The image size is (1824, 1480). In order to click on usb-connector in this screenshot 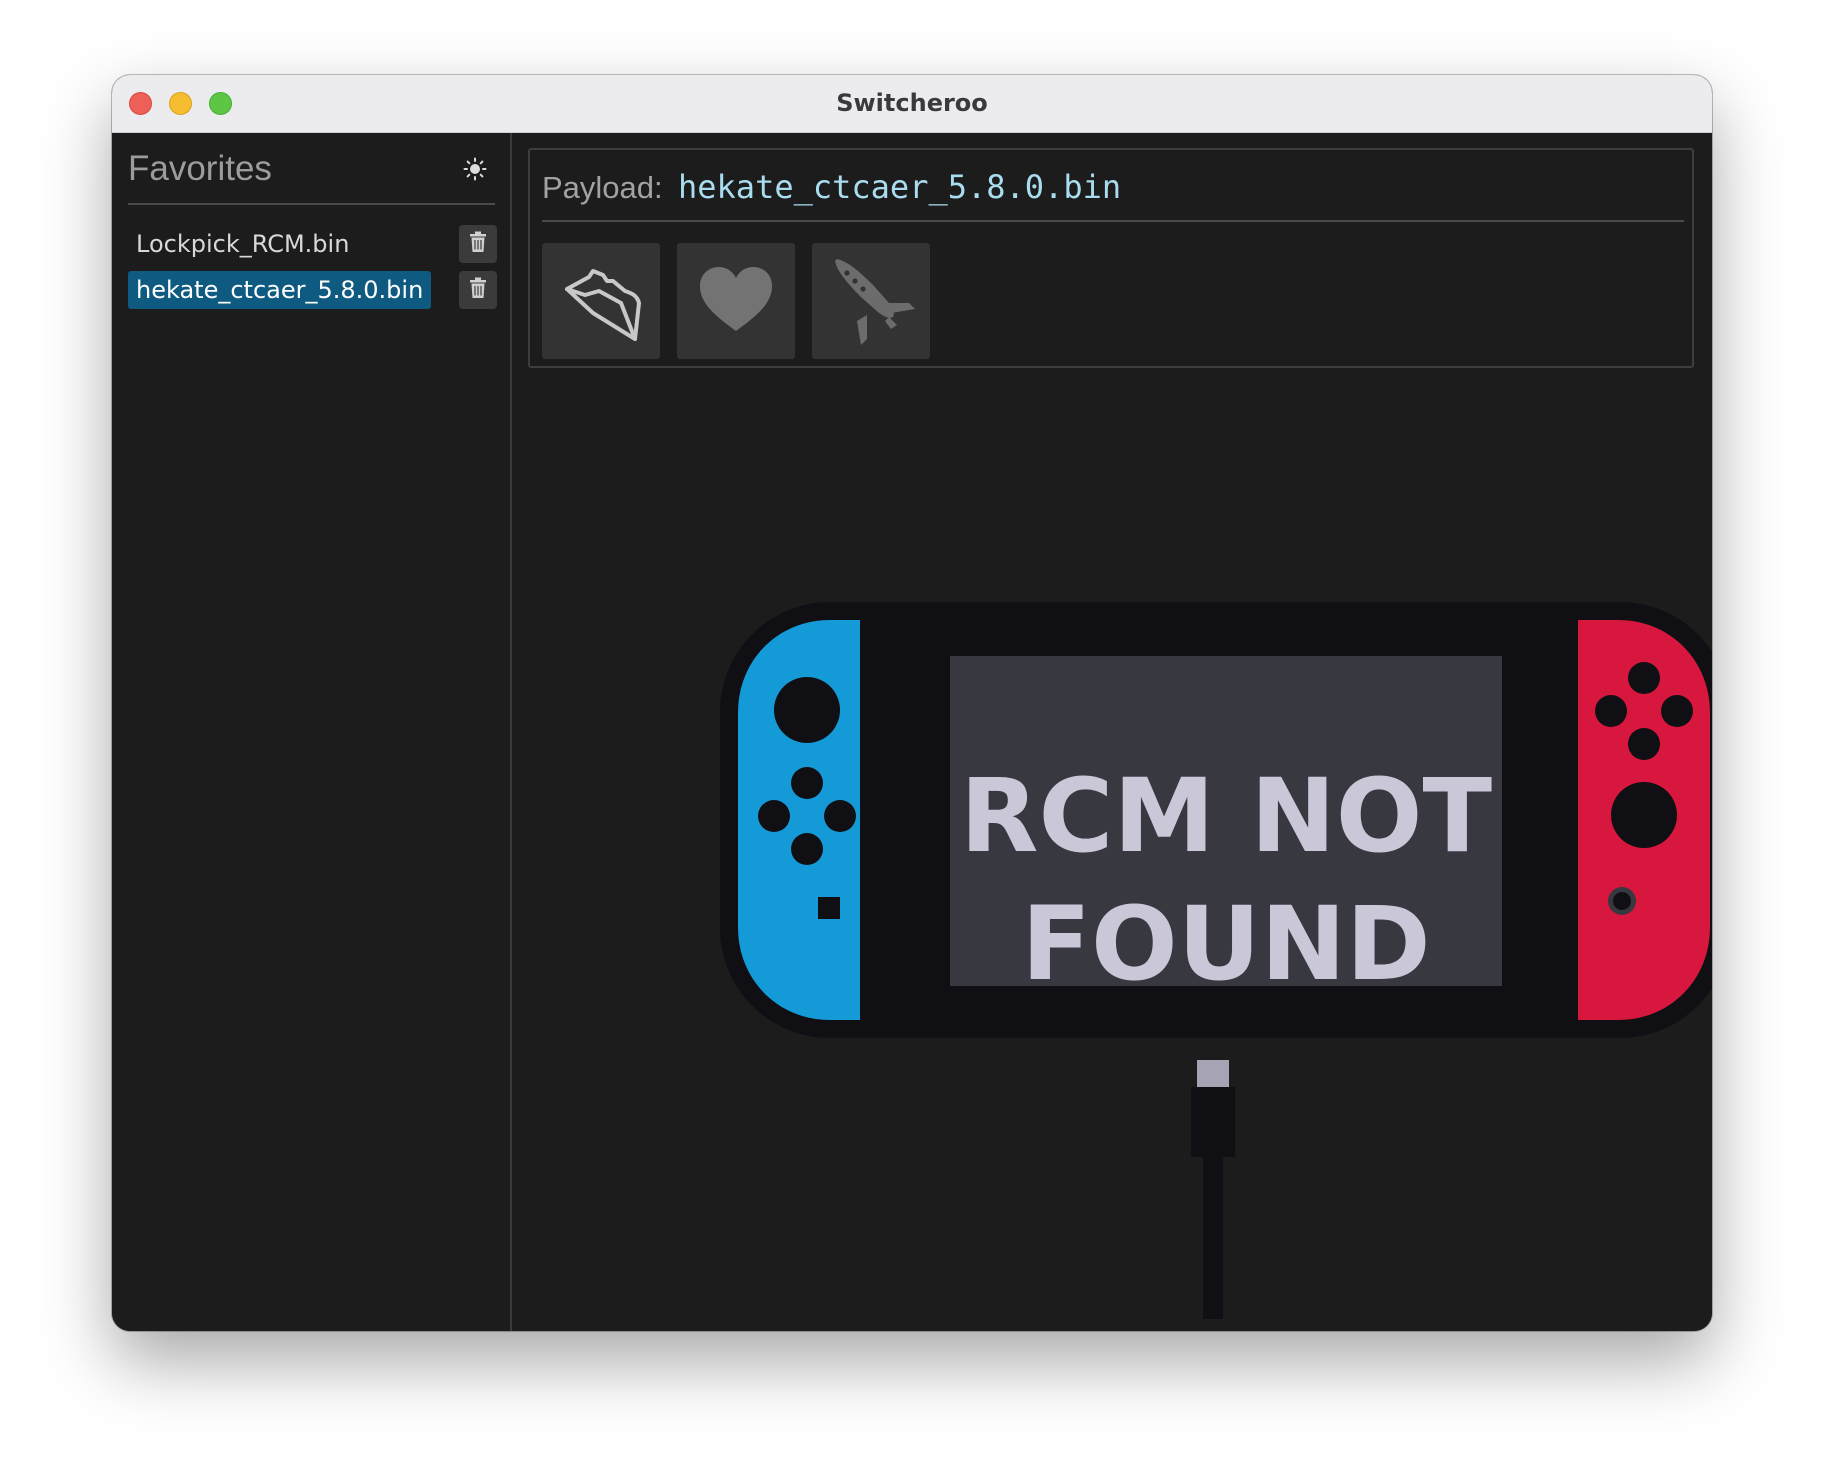, I will do `click(1213, 1122)`.